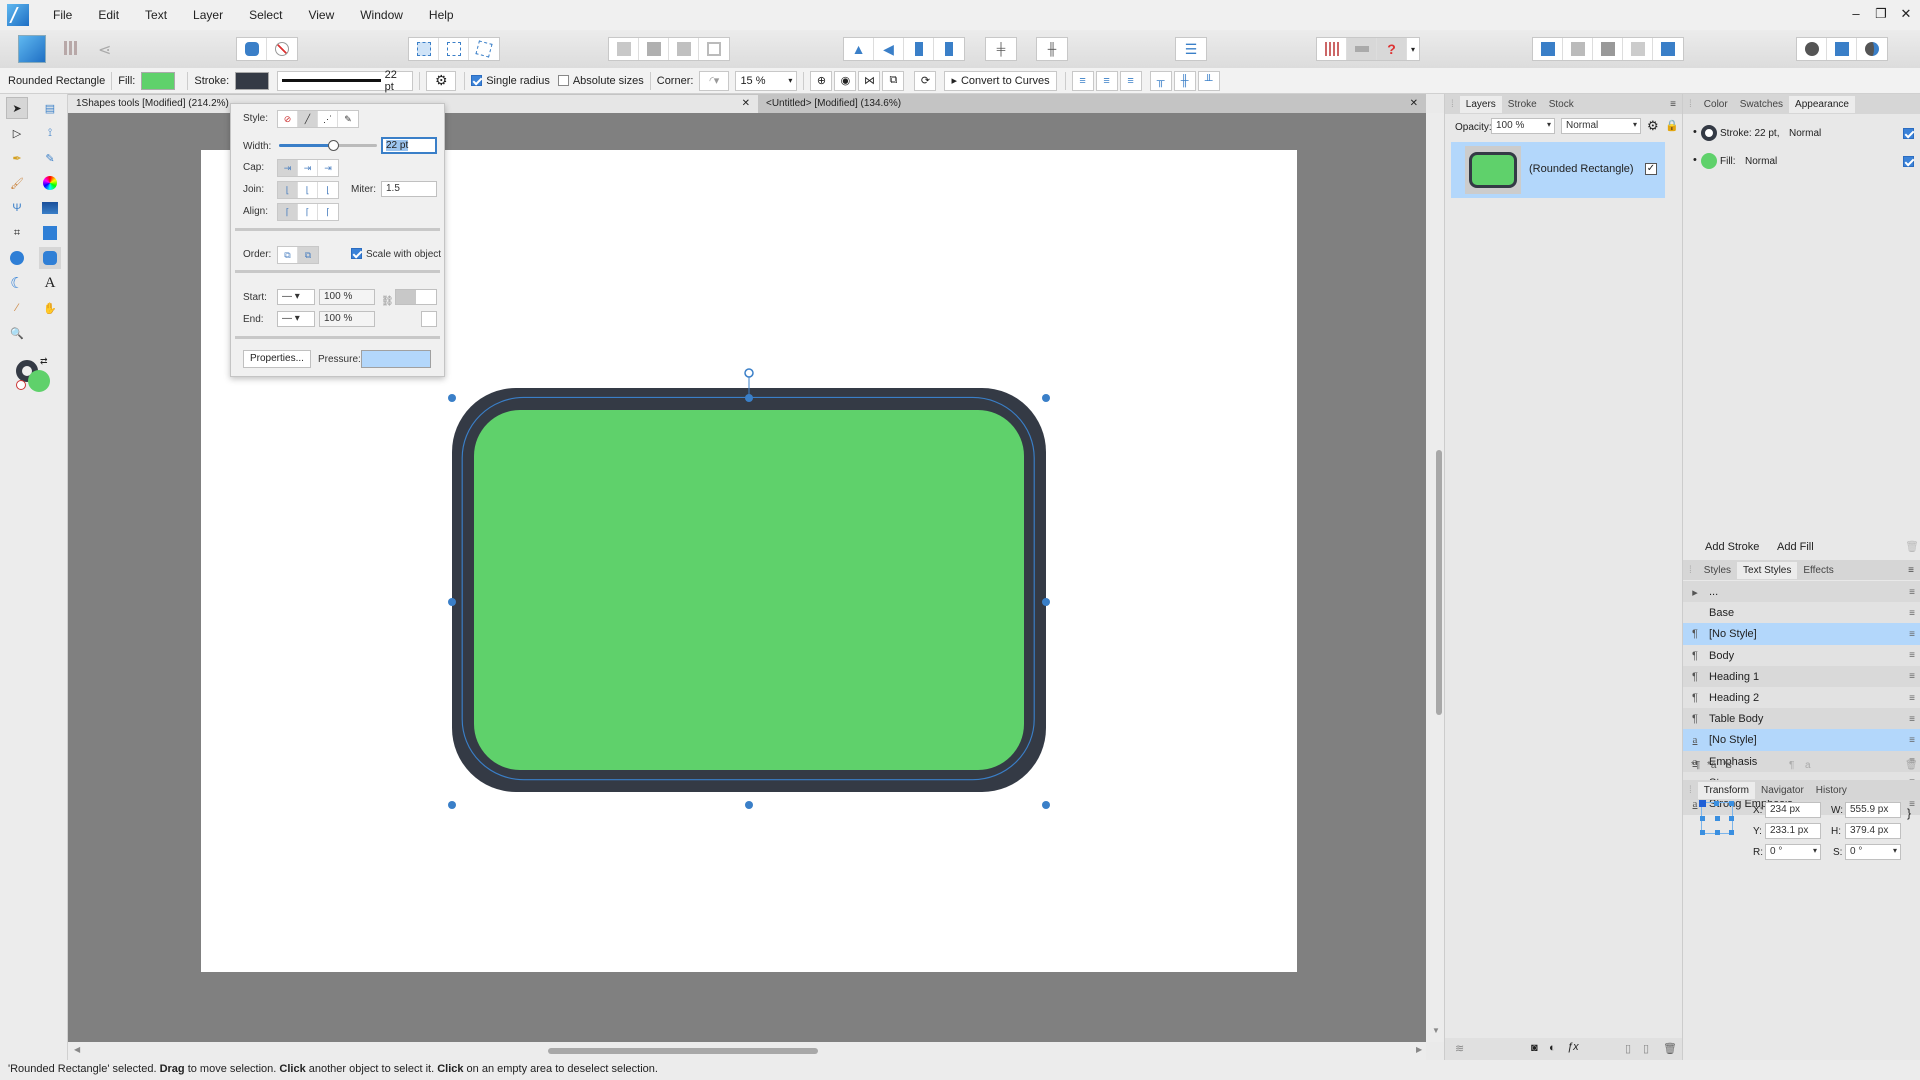 The image size is (1920, 1080). Describe the element at coordinates (1761, 104) in the screenshot. I see `tab-swatches: Swatches` at that location.